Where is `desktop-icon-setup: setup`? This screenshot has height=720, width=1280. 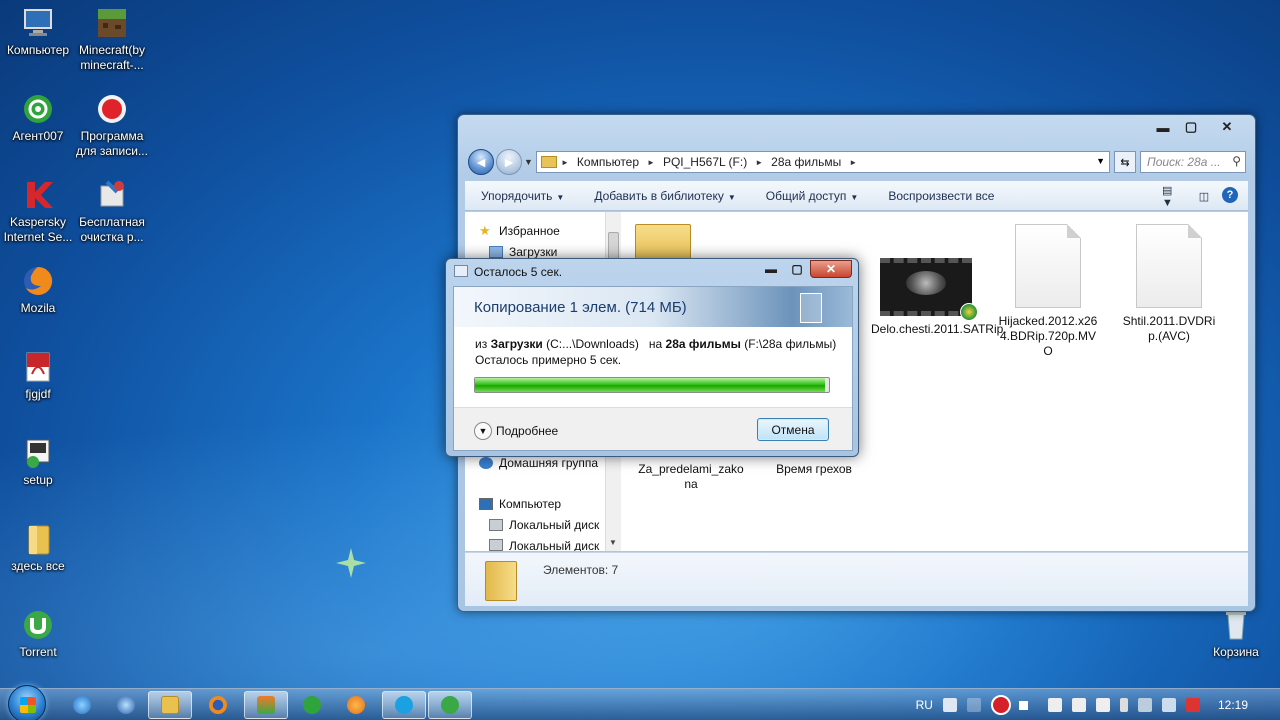
desktop-icon-setup: setup is located at coordinates (38, 462).